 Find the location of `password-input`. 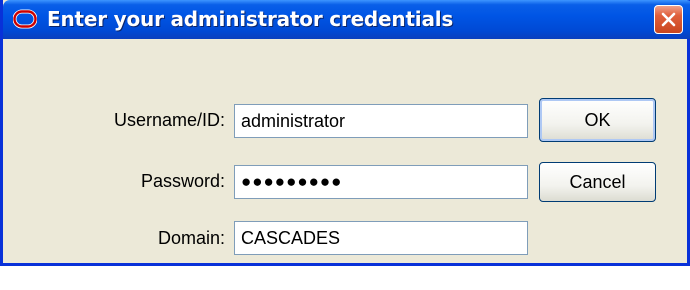

password-input is located at coordinates (381, 182).